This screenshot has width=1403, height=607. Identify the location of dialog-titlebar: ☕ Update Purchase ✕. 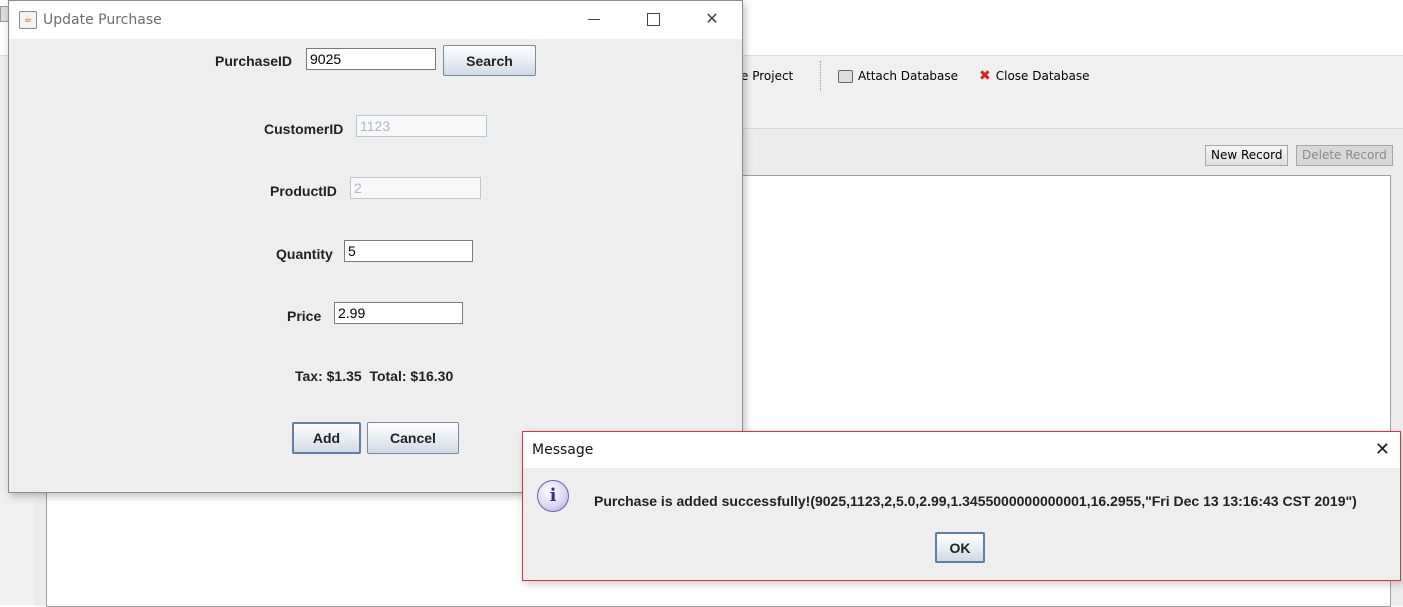
(375, 20).